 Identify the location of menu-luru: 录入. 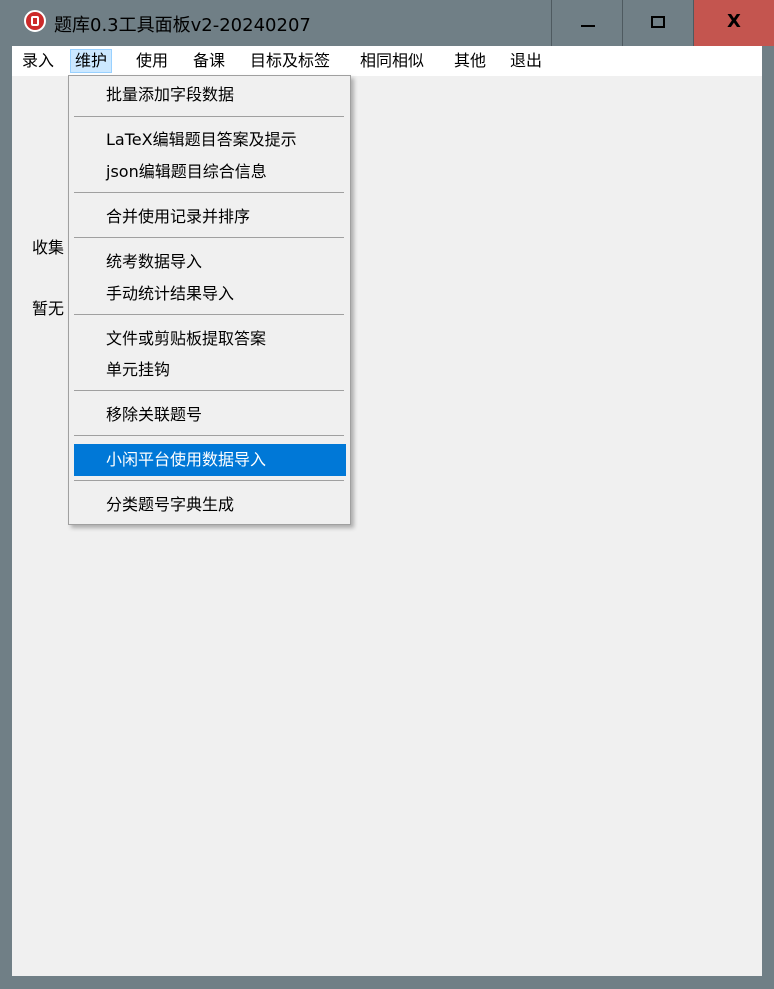
(38, 61).